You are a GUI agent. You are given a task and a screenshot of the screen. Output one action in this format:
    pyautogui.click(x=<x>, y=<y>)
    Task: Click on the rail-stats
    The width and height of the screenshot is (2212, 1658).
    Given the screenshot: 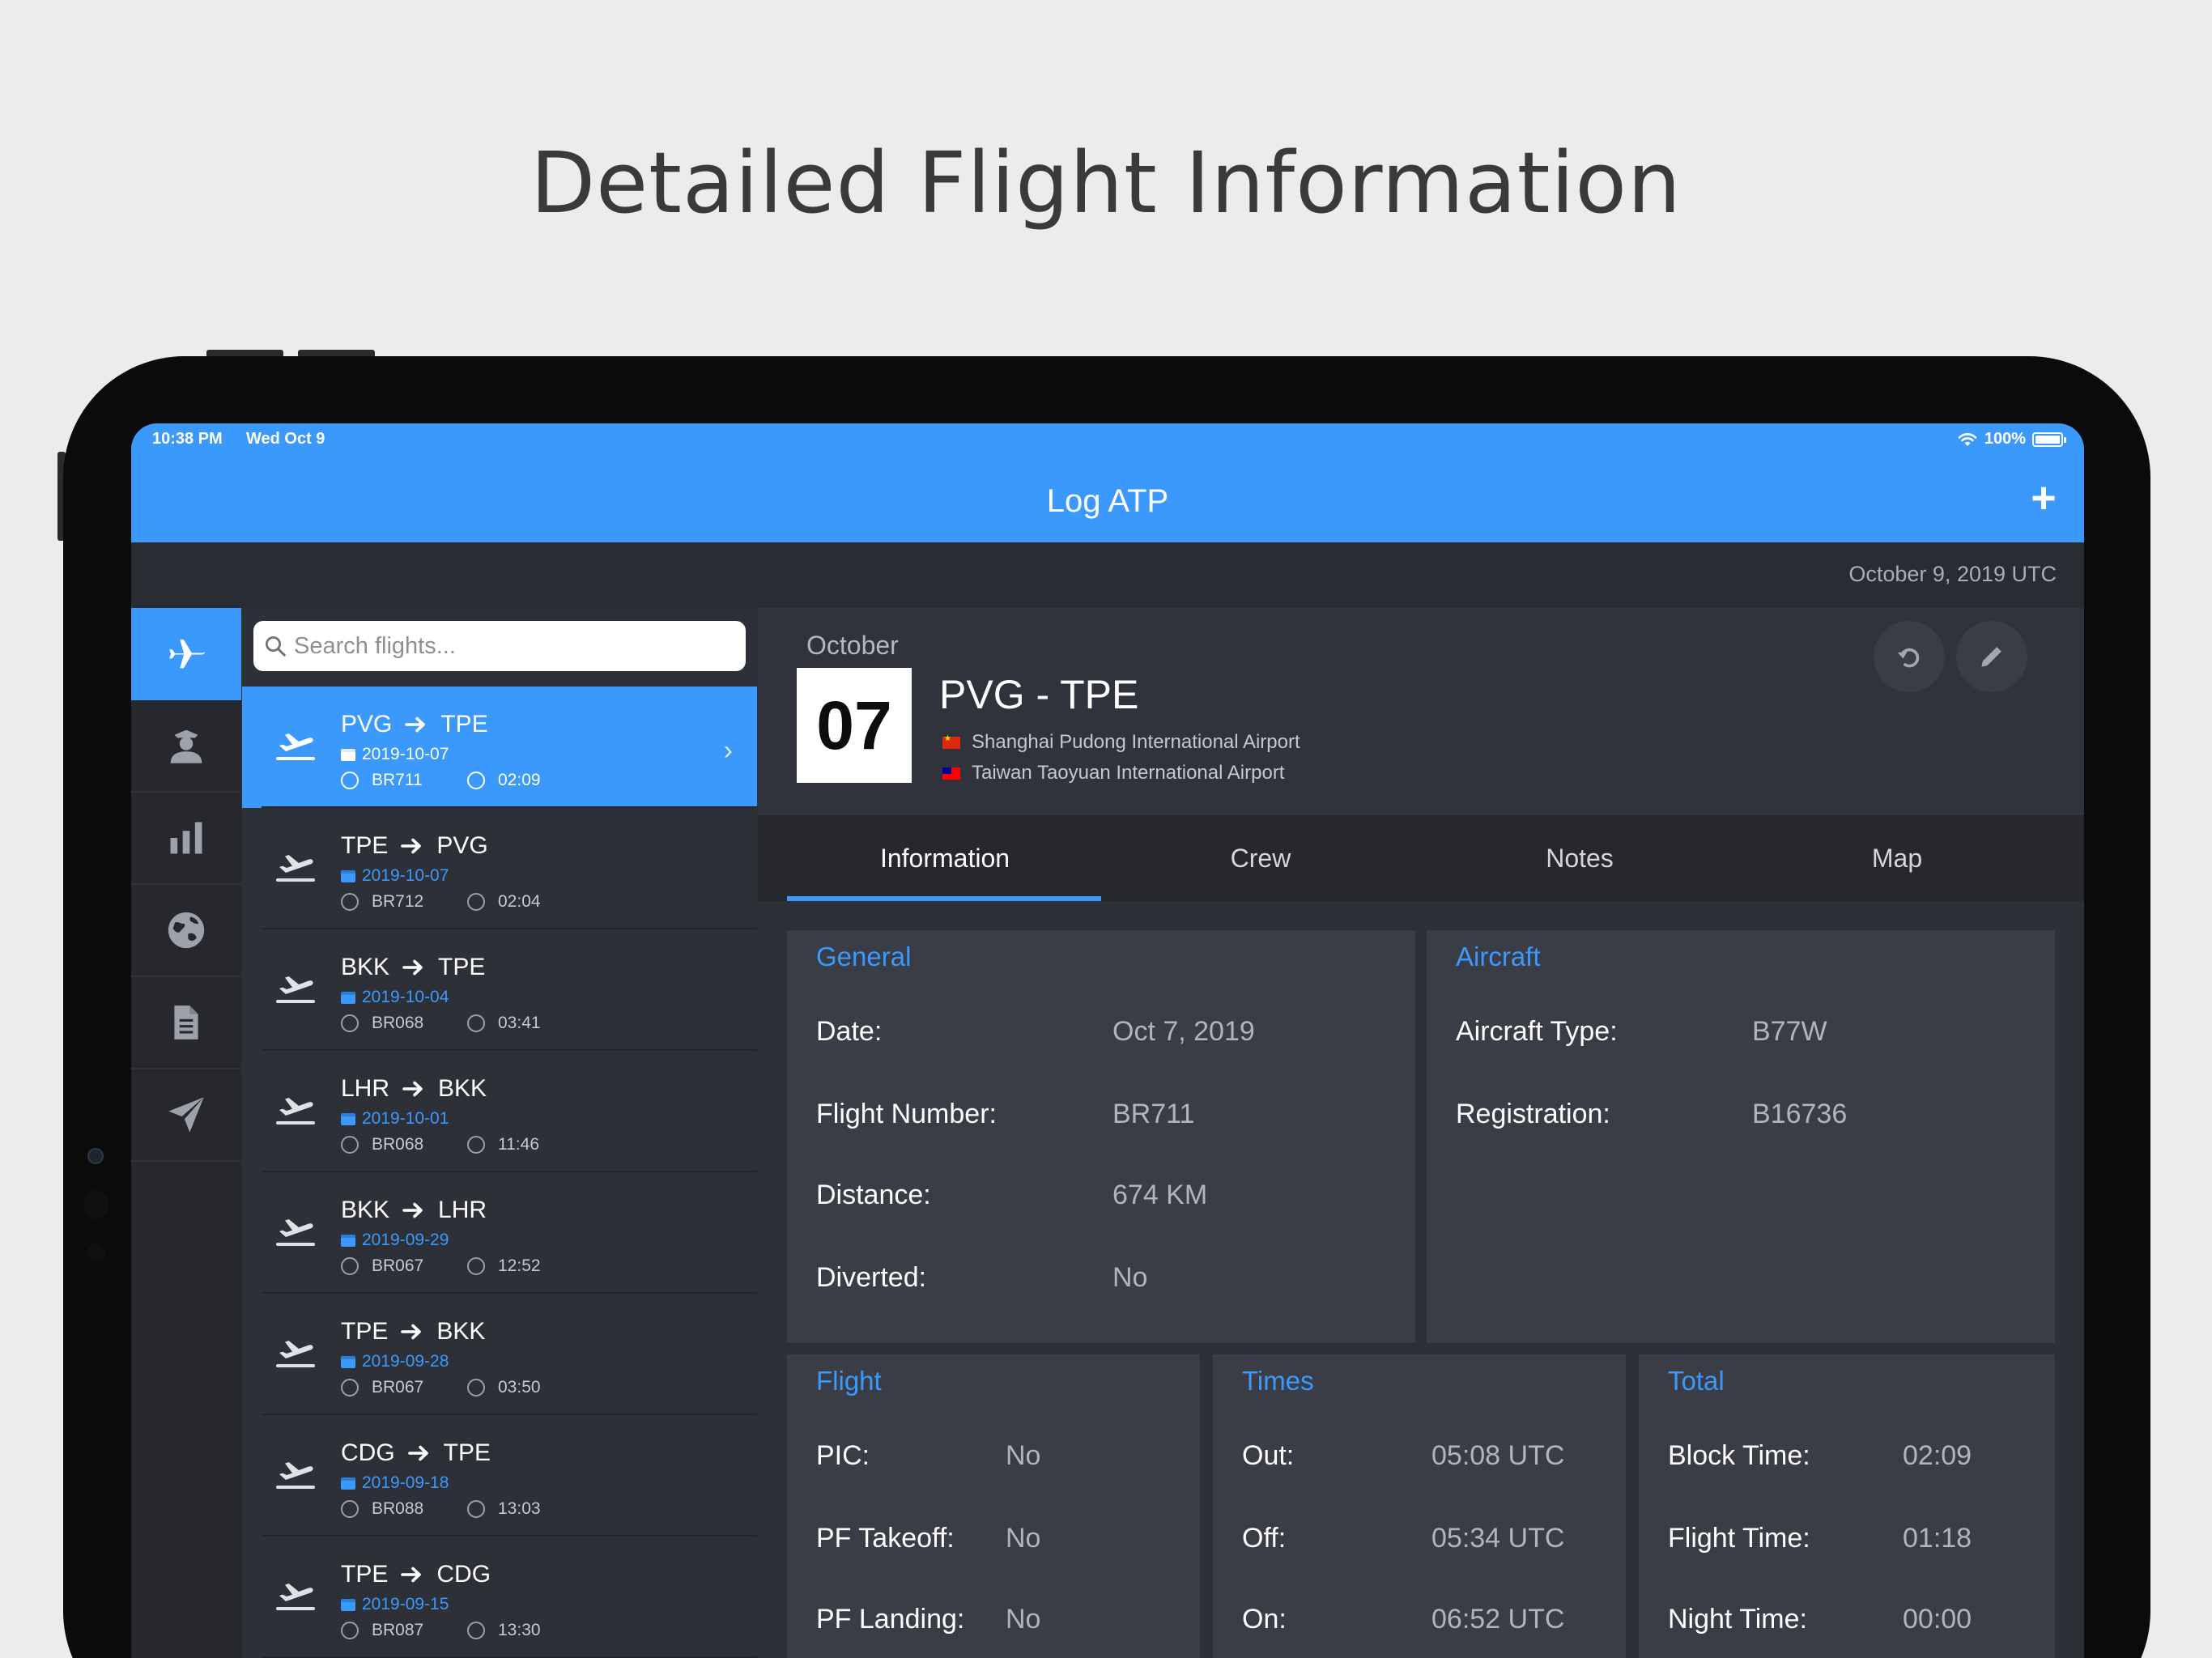 What is the action you would take?
    pyautogui.click(x=186, y=839)
    